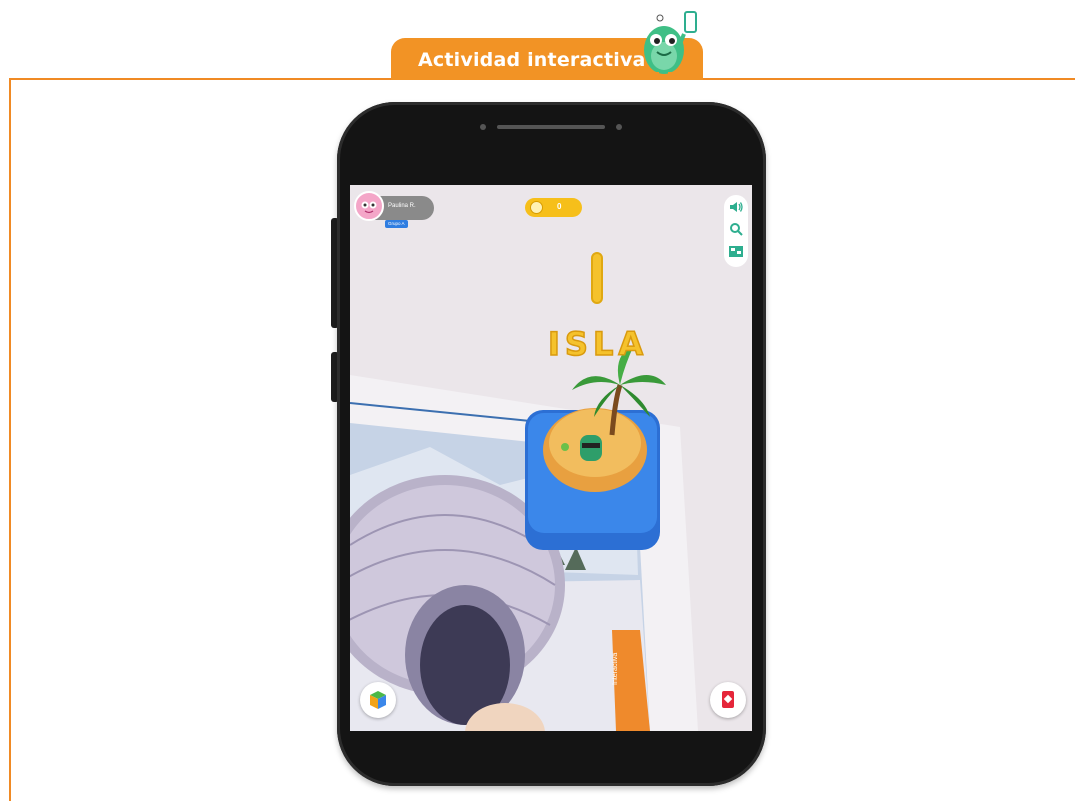  What do you see at coordinates (736, 229) in the screenshot?
I see `search-icon` at bounding box center [736, 229].